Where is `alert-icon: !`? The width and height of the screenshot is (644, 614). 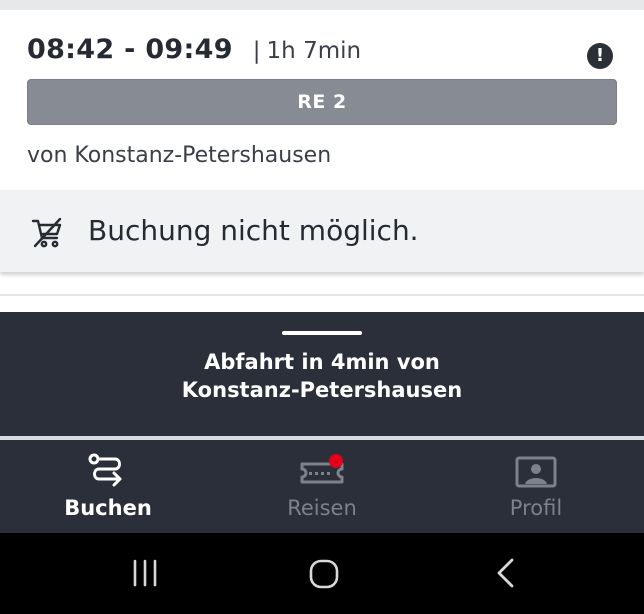 alert-icon: ! is located at coordinates (600, 56).